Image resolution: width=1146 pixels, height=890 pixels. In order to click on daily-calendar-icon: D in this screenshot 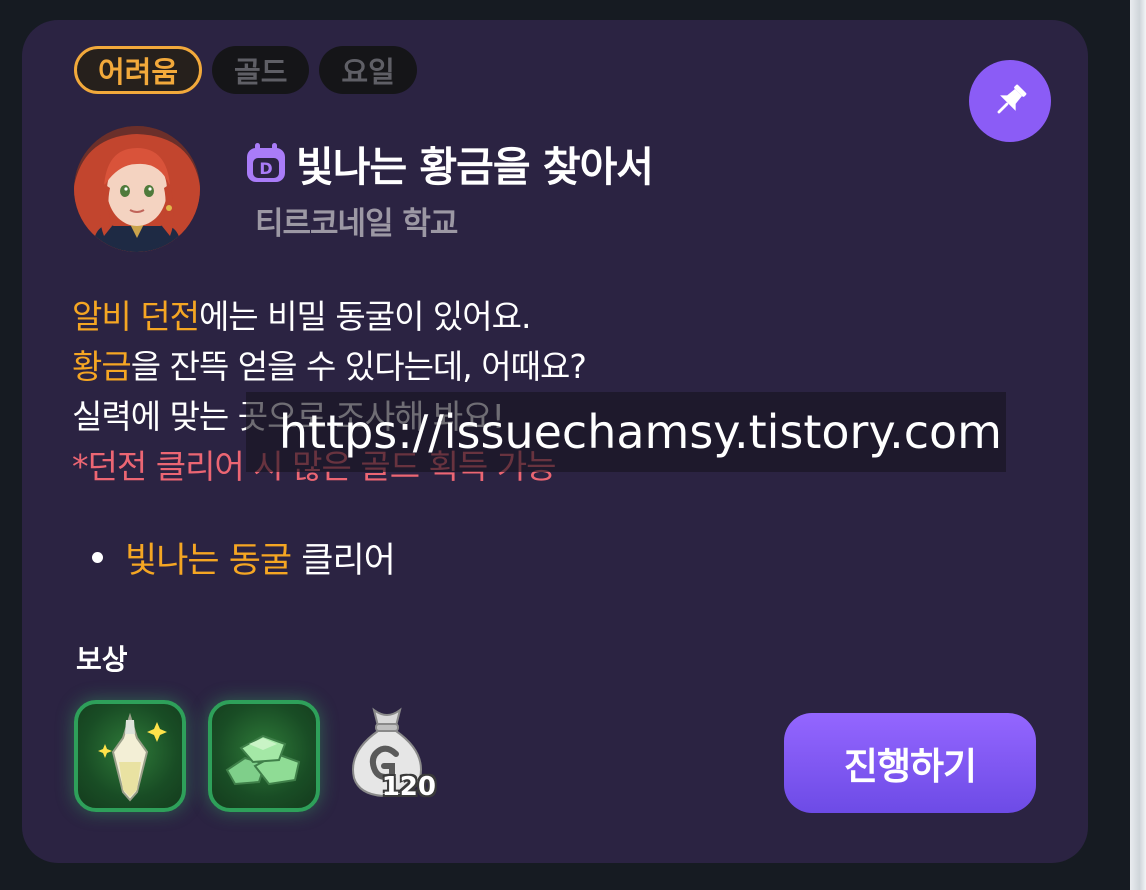, I will do `click(266, 162)`.